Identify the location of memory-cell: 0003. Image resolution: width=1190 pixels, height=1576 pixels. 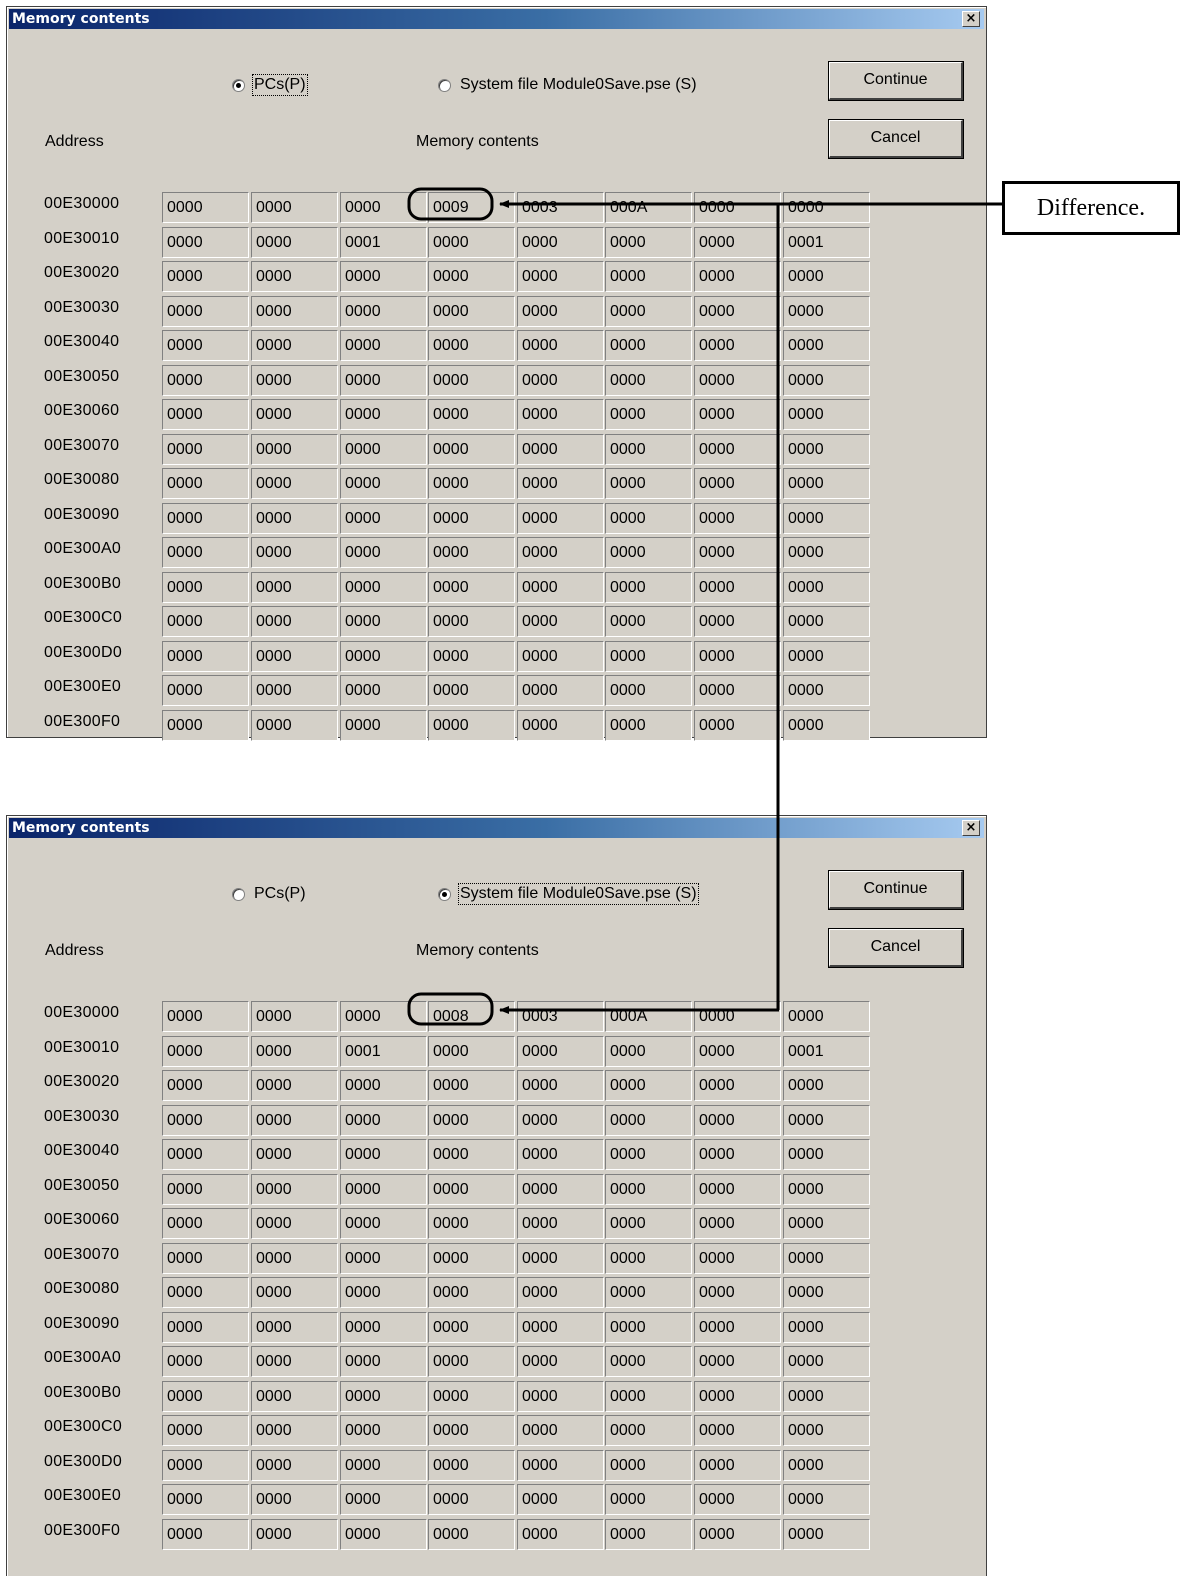
(560, 207).